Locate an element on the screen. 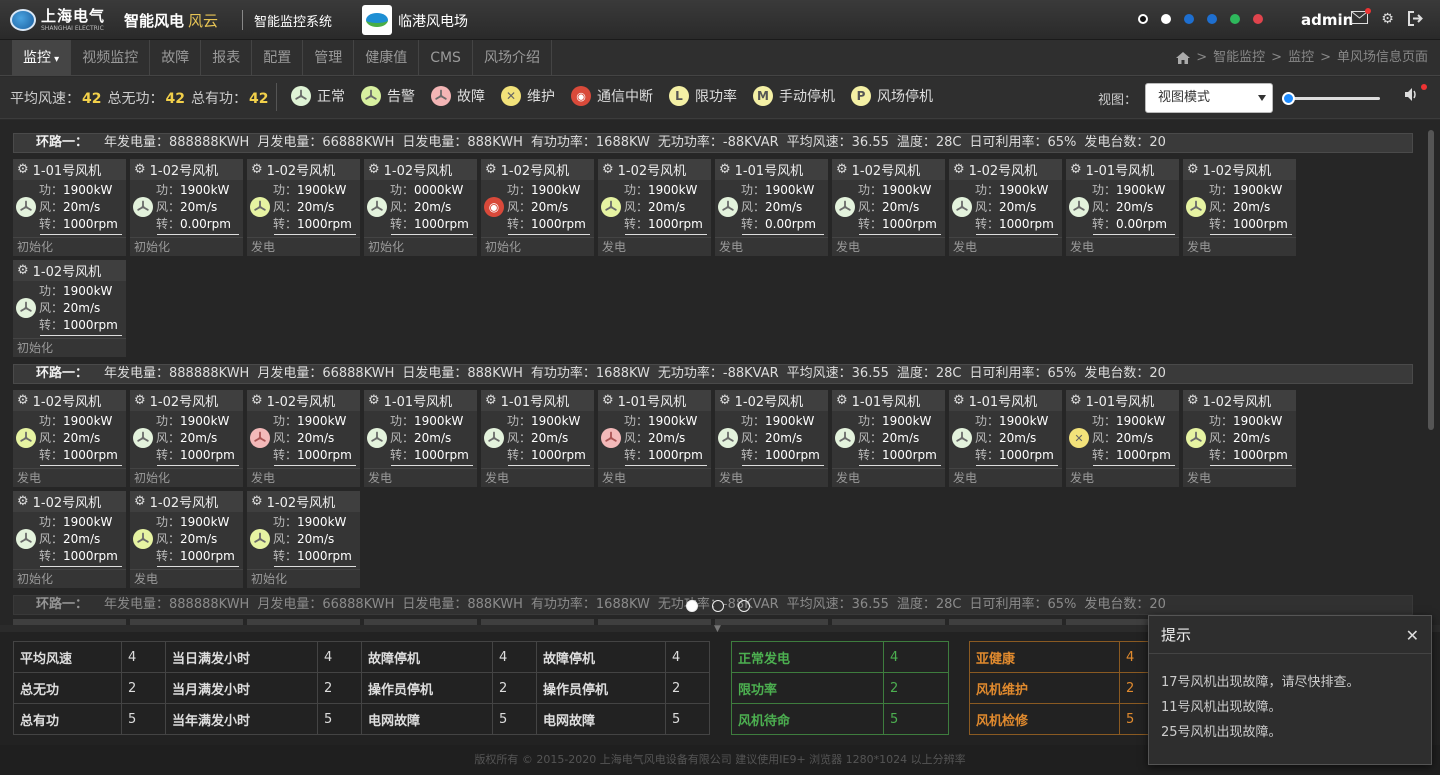 Image resolution: width=1440 pixels, height=775 pixels. unit: rpm is located at coordinates (105, 325).